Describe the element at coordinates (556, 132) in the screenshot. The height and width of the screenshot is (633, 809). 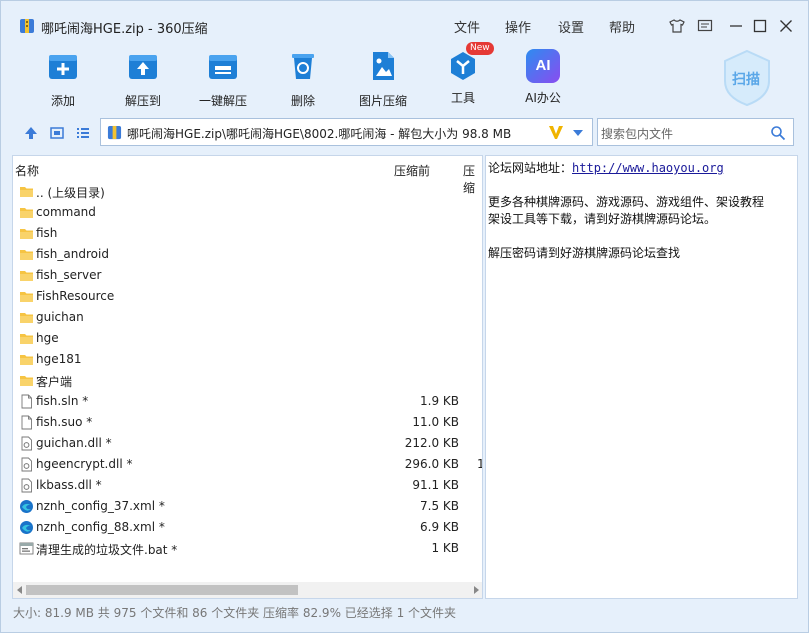
I see `v-logo-icon` at that location.